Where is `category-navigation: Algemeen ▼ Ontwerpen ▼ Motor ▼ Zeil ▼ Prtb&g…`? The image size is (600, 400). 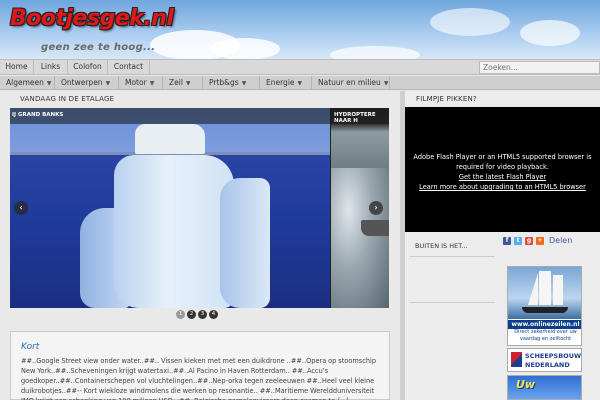 category-navigation: Algemeen ▼ Ontwerpen ▼ Motor ▼ Zeil ▼ Prtb&g… is located at coordinates (300, 83).